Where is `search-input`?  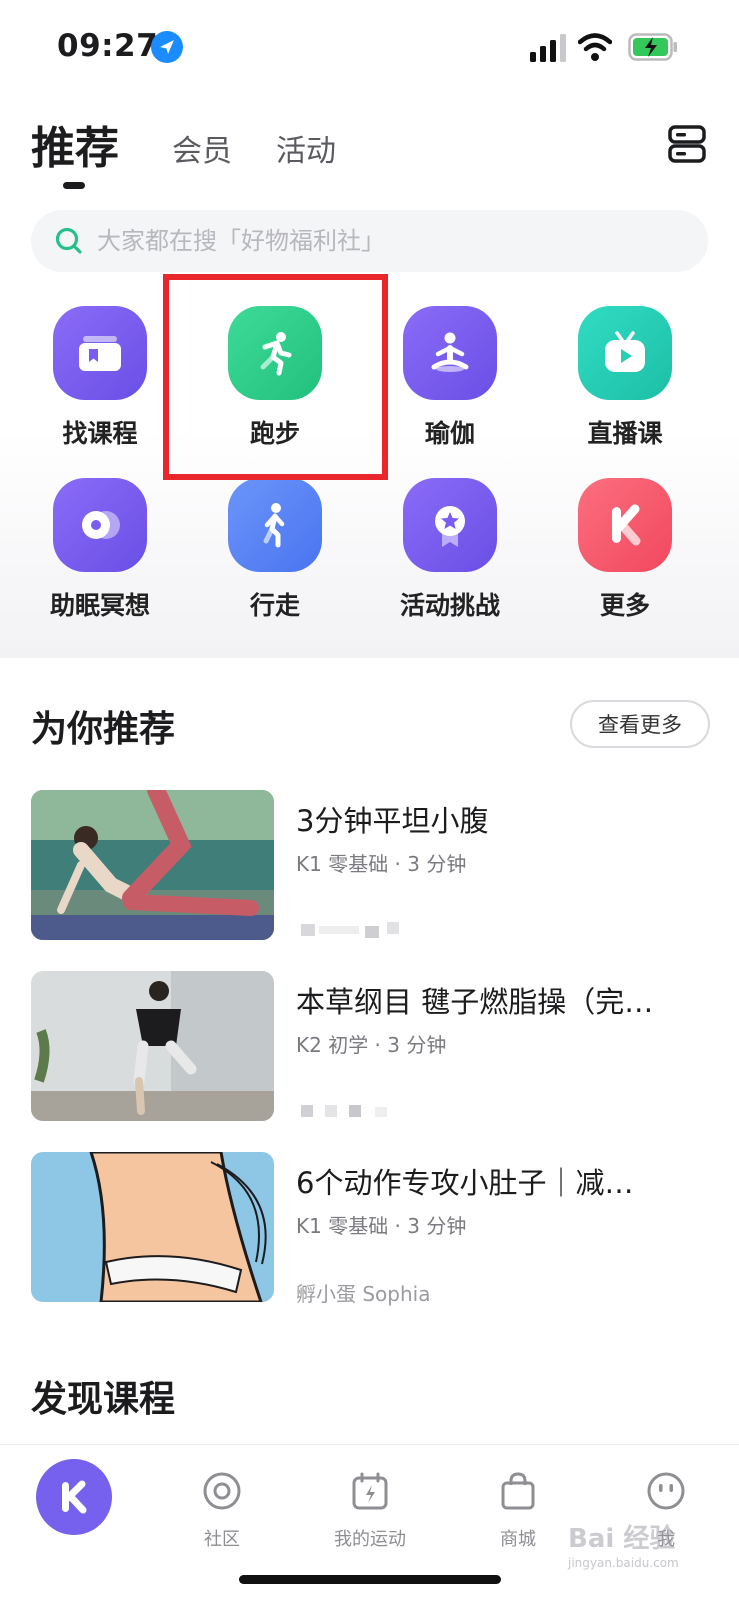
search-input is located at coordinates (387, 241).